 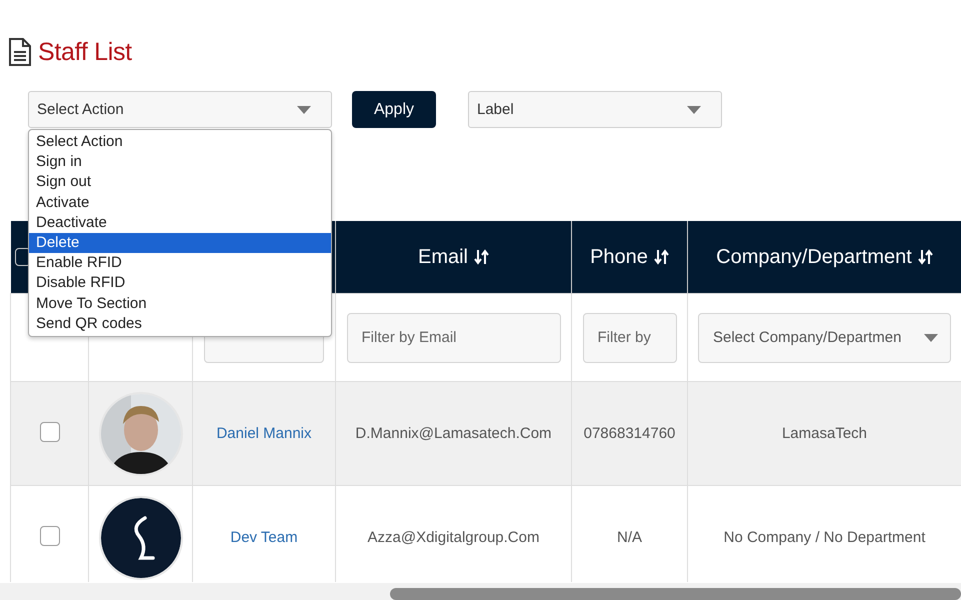 I want to click on apply-button: Apply, so click(x=394, y=109).